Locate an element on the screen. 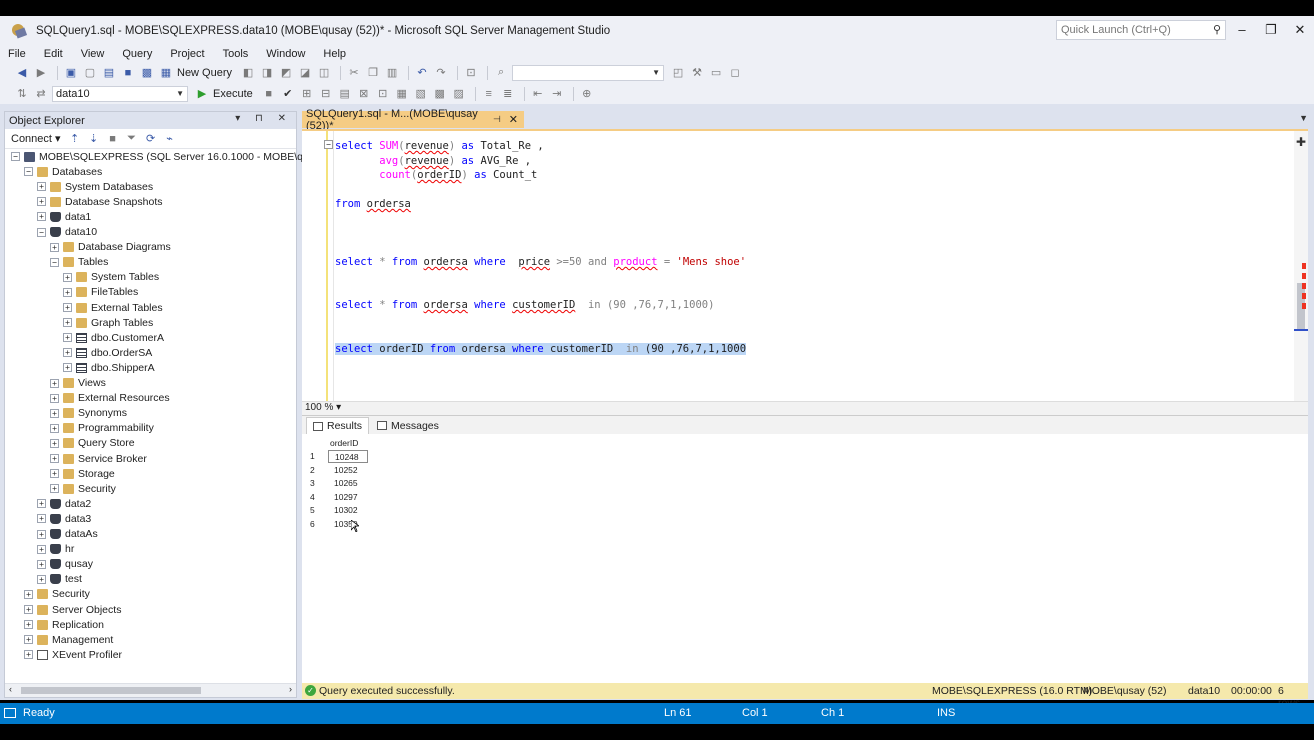  live-stats-icon: ⊡ is located at coordinates (383, 94).